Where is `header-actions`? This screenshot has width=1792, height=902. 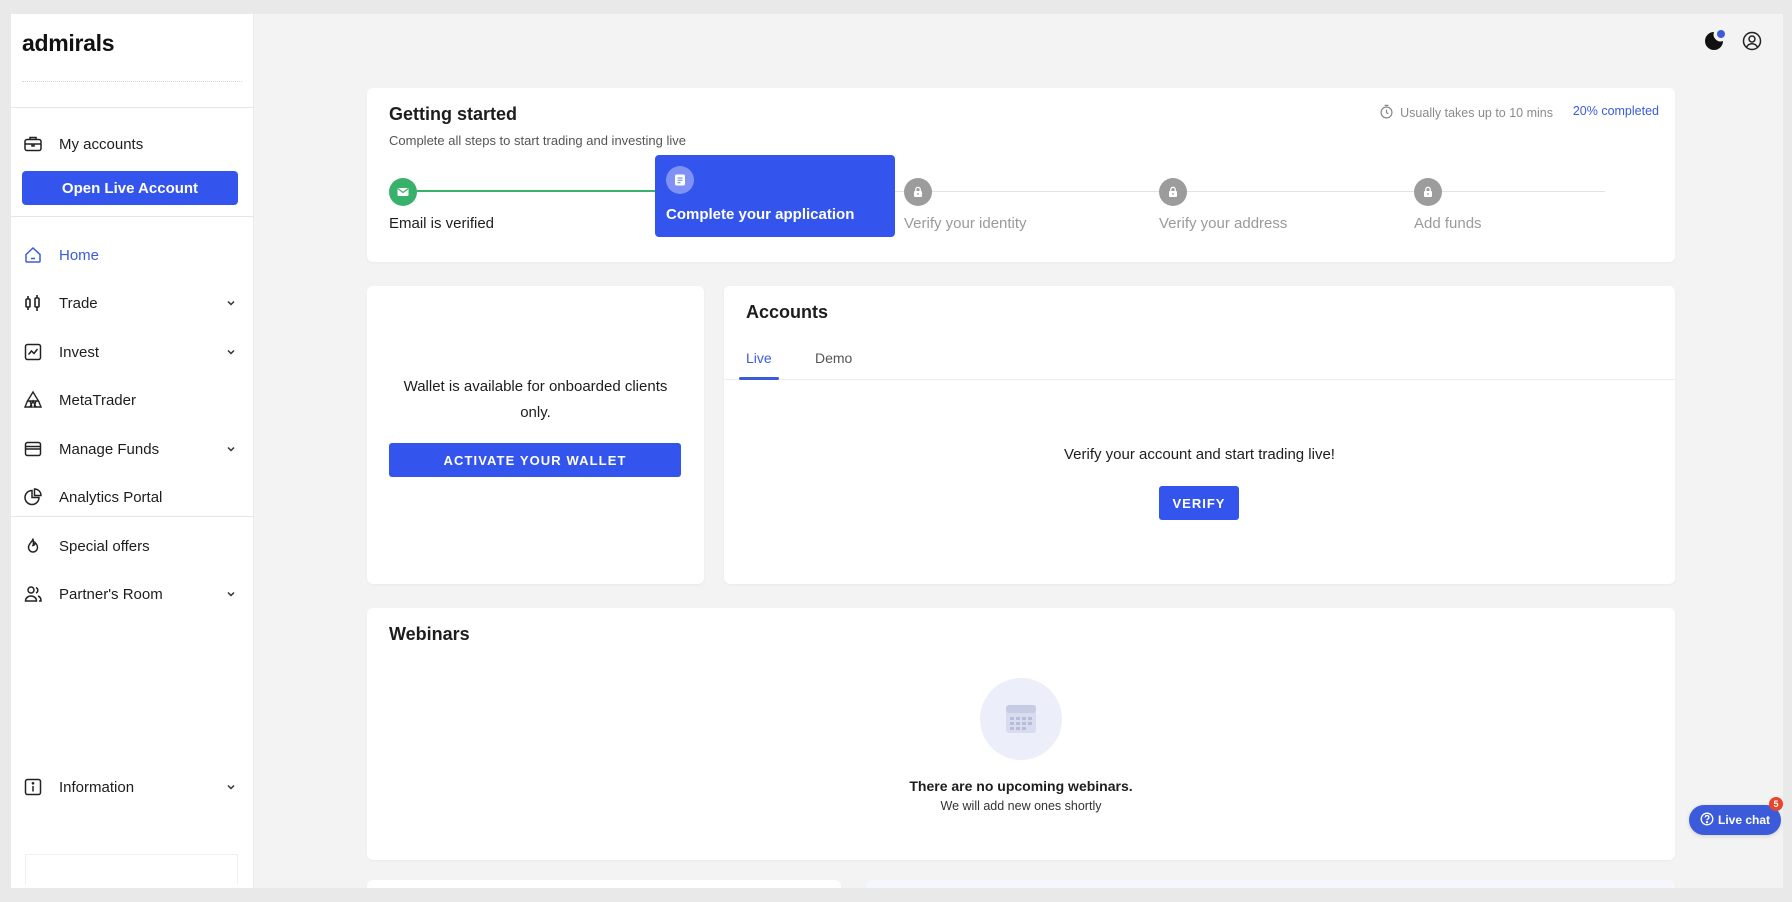
header-actions is located at coordinates (1733, 41).